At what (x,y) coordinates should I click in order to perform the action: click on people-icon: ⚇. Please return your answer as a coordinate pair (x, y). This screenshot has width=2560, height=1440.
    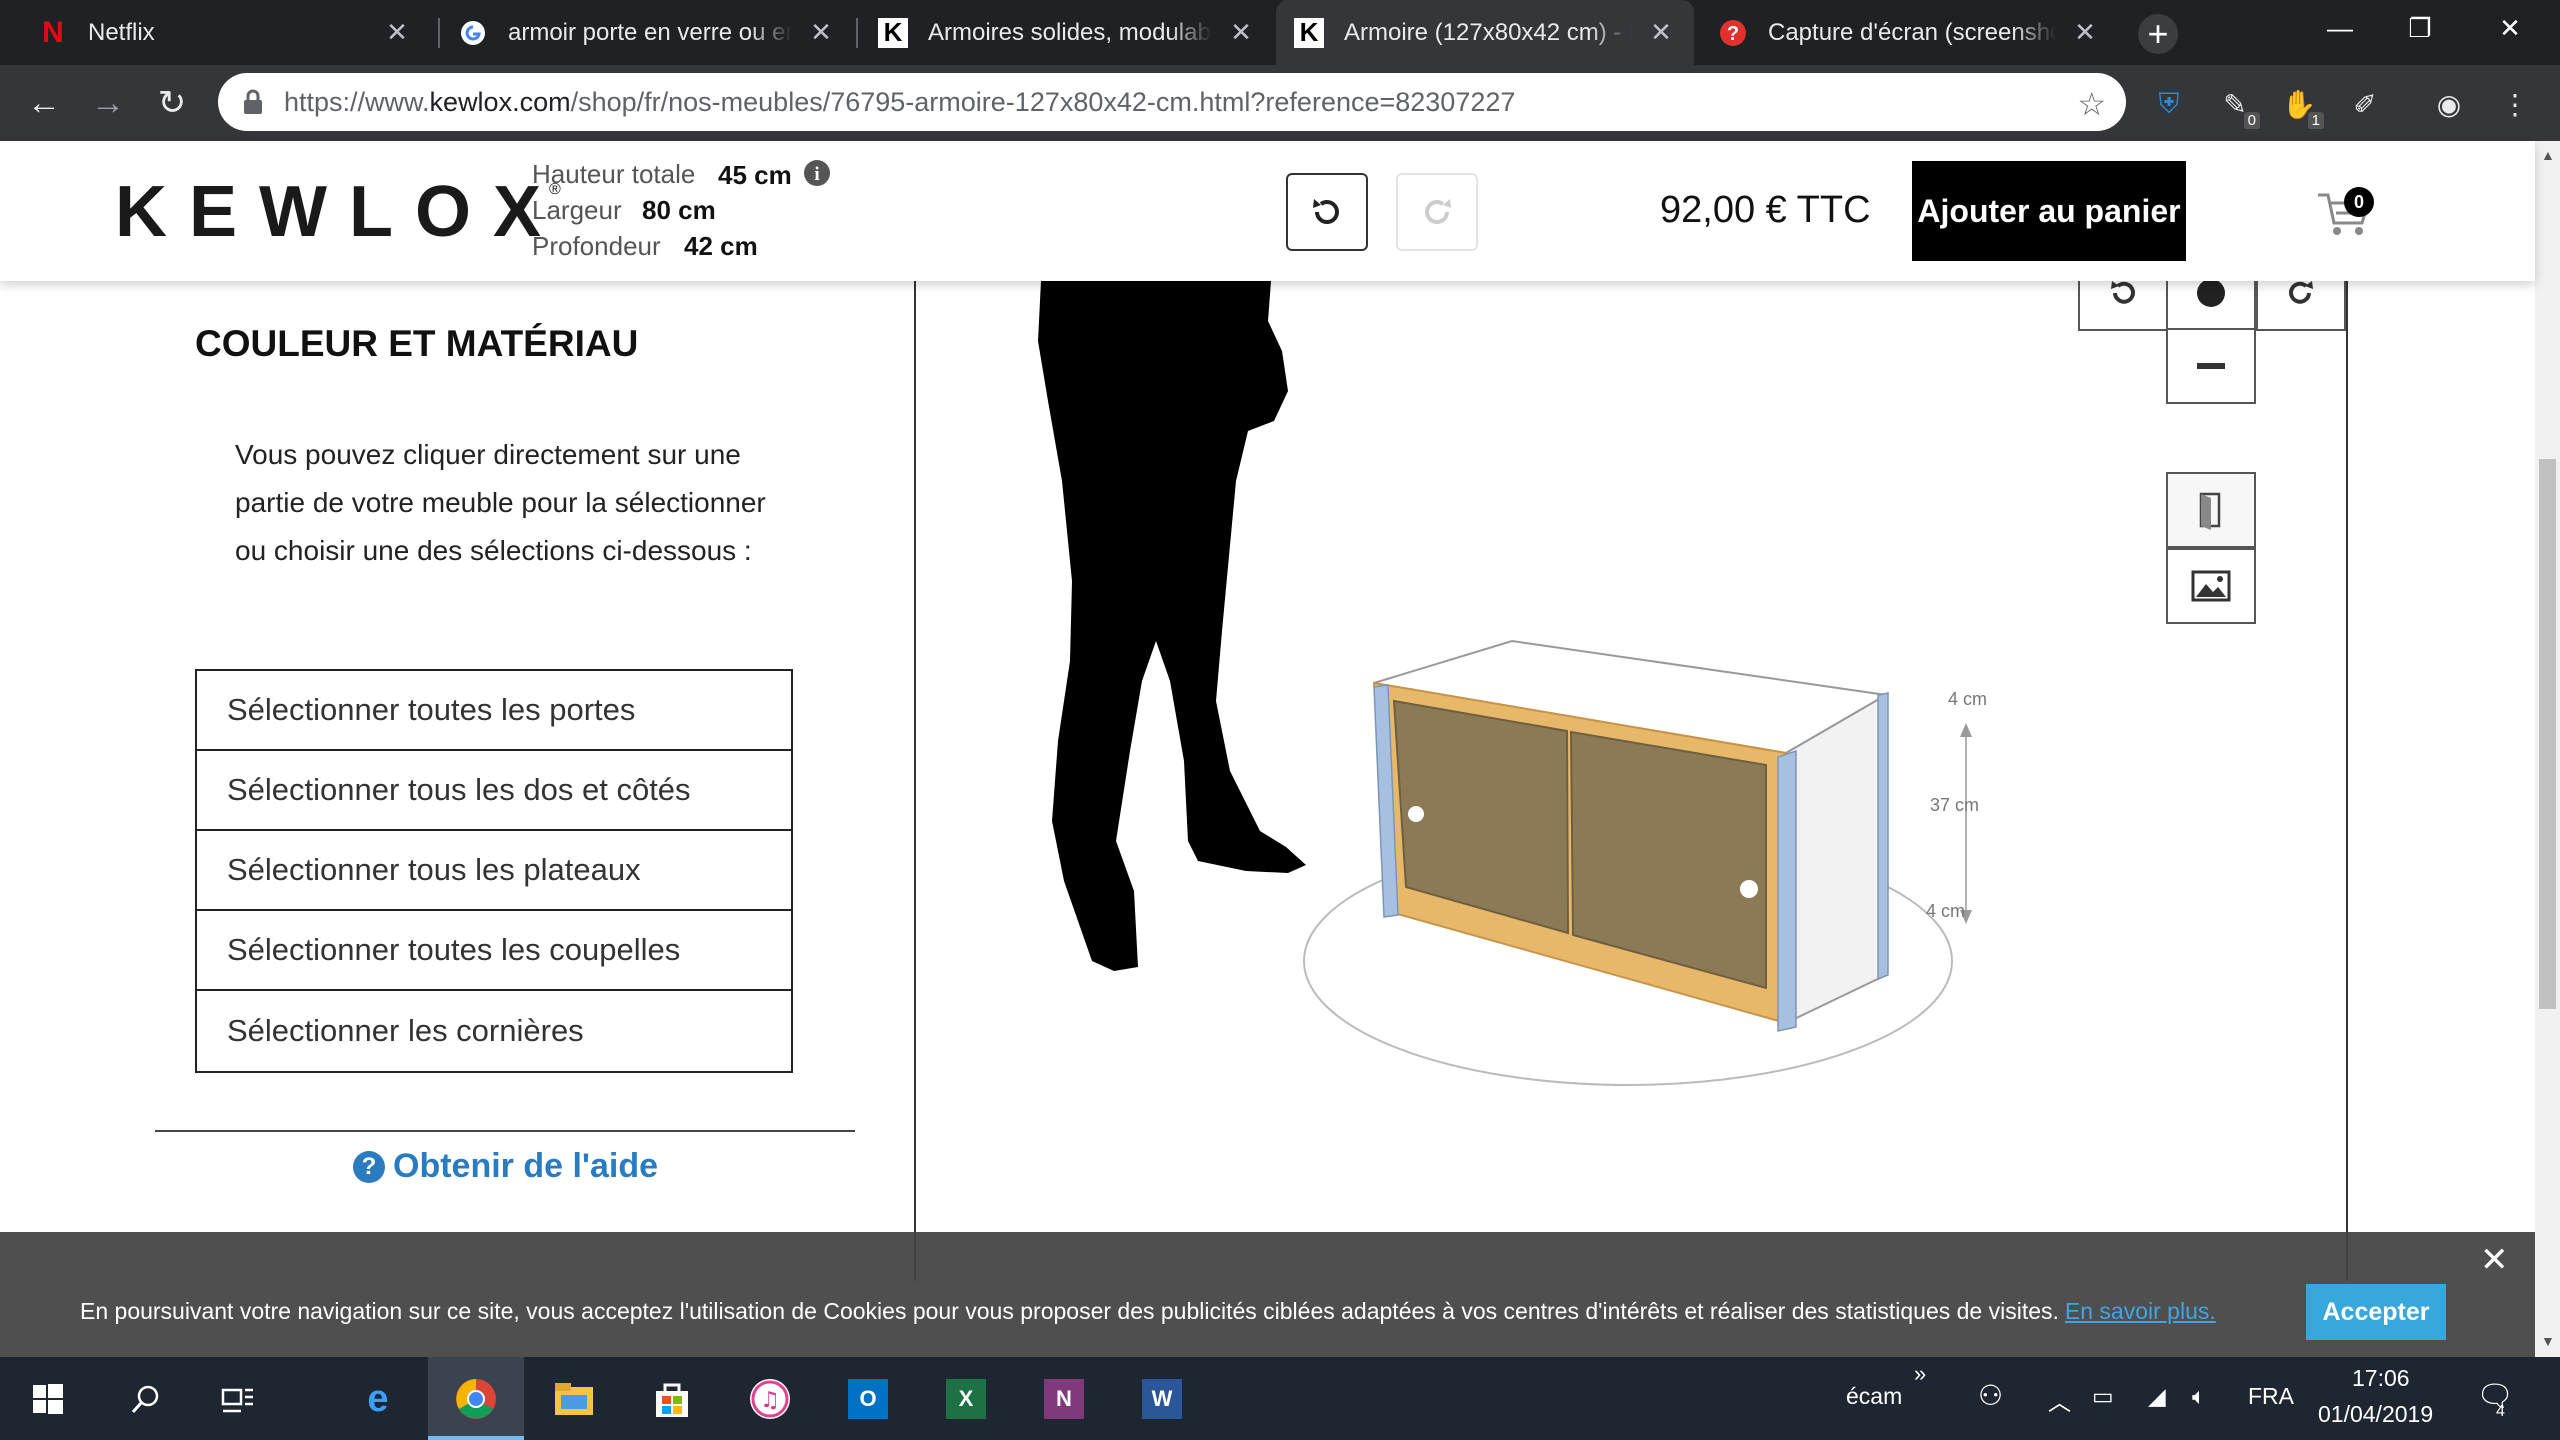
    Looking at the image, I should click on (1990, 1395).